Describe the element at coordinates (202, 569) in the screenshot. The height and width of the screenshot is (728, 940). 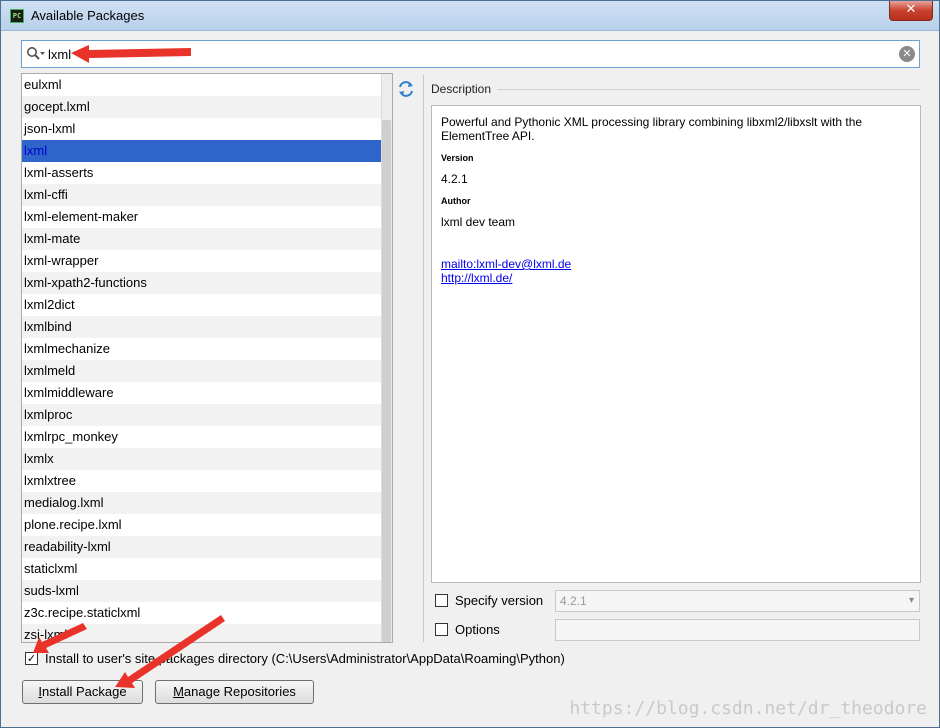
I see `package-list-item: staticlxml` at that location.